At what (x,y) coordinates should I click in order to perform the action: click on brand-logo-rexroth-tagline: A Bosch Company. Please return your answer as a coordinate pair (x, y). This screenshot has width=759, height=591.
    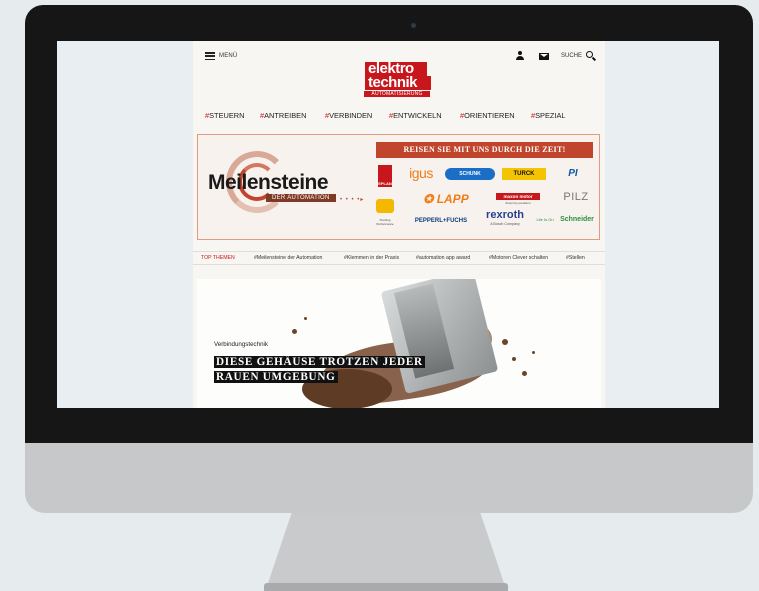
    Looking at the image, I should click on (505, 224).